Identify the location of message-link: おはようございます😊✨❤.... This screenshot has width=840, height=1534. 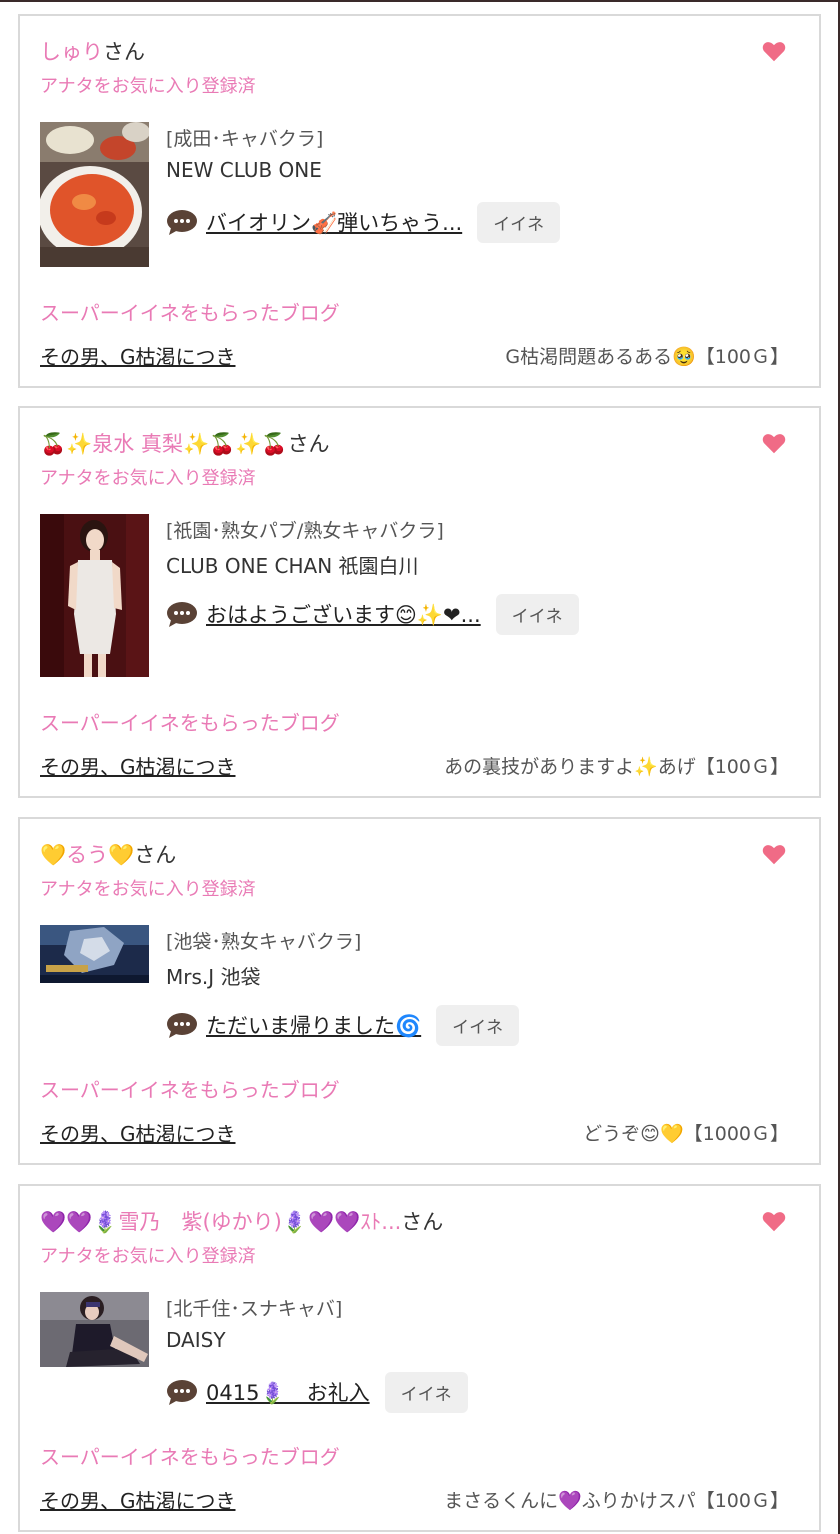
(343, 614).